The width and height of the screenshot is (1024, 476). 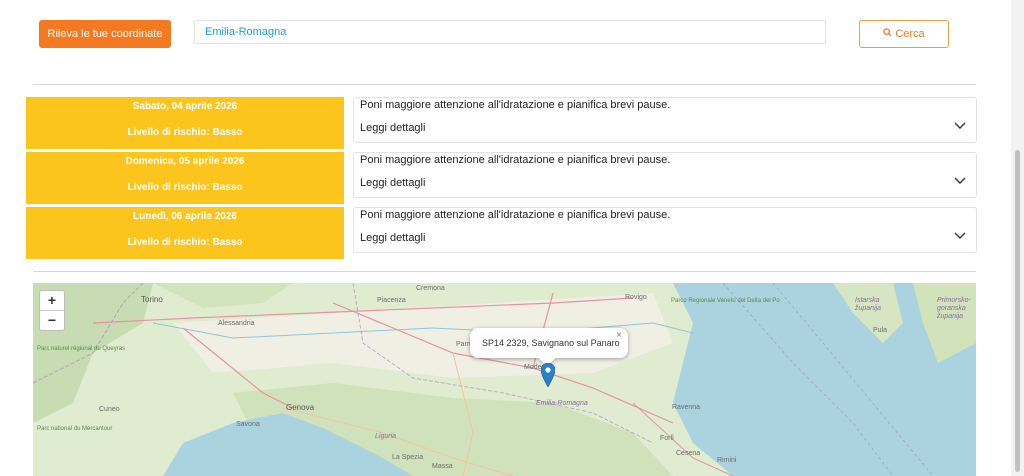 What do you see at coordinates (910, 34) in the screenshot?
I see `search-button-label: Cerca` at bounding box center [910, 34].